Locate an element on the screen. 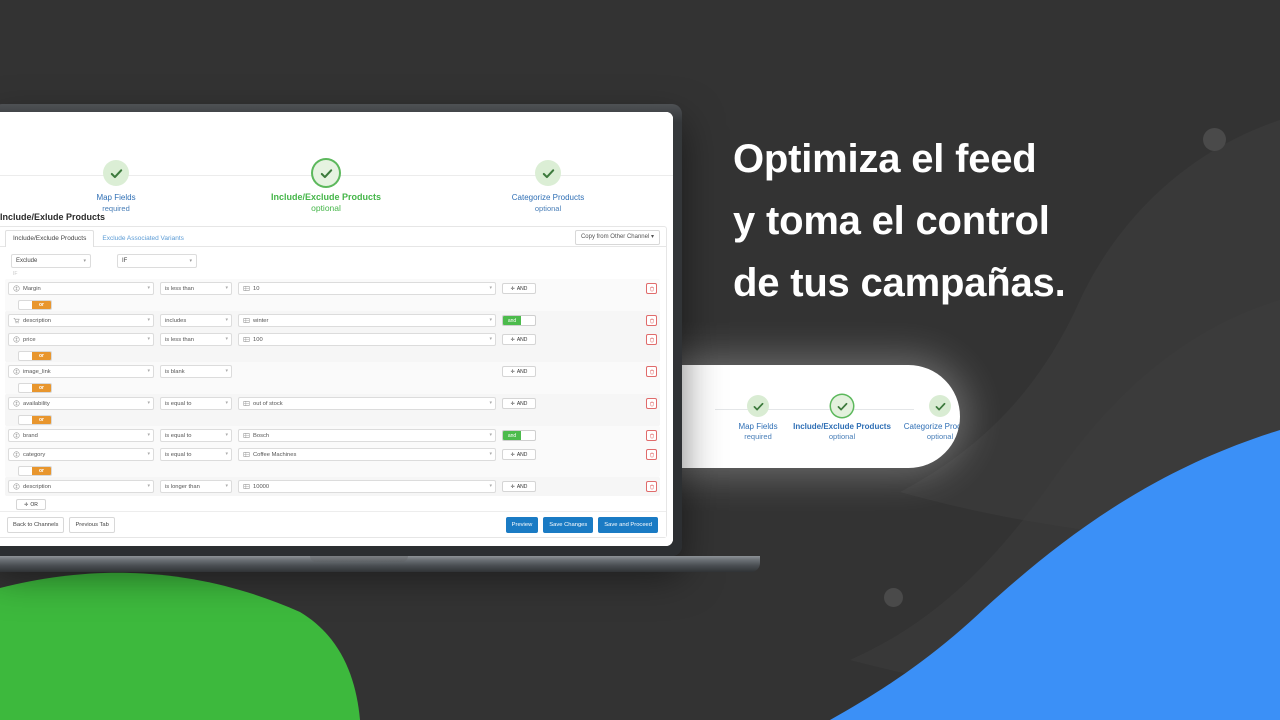  rule-operator-select: is longer than ▾ is located at coordinates (196, 486).